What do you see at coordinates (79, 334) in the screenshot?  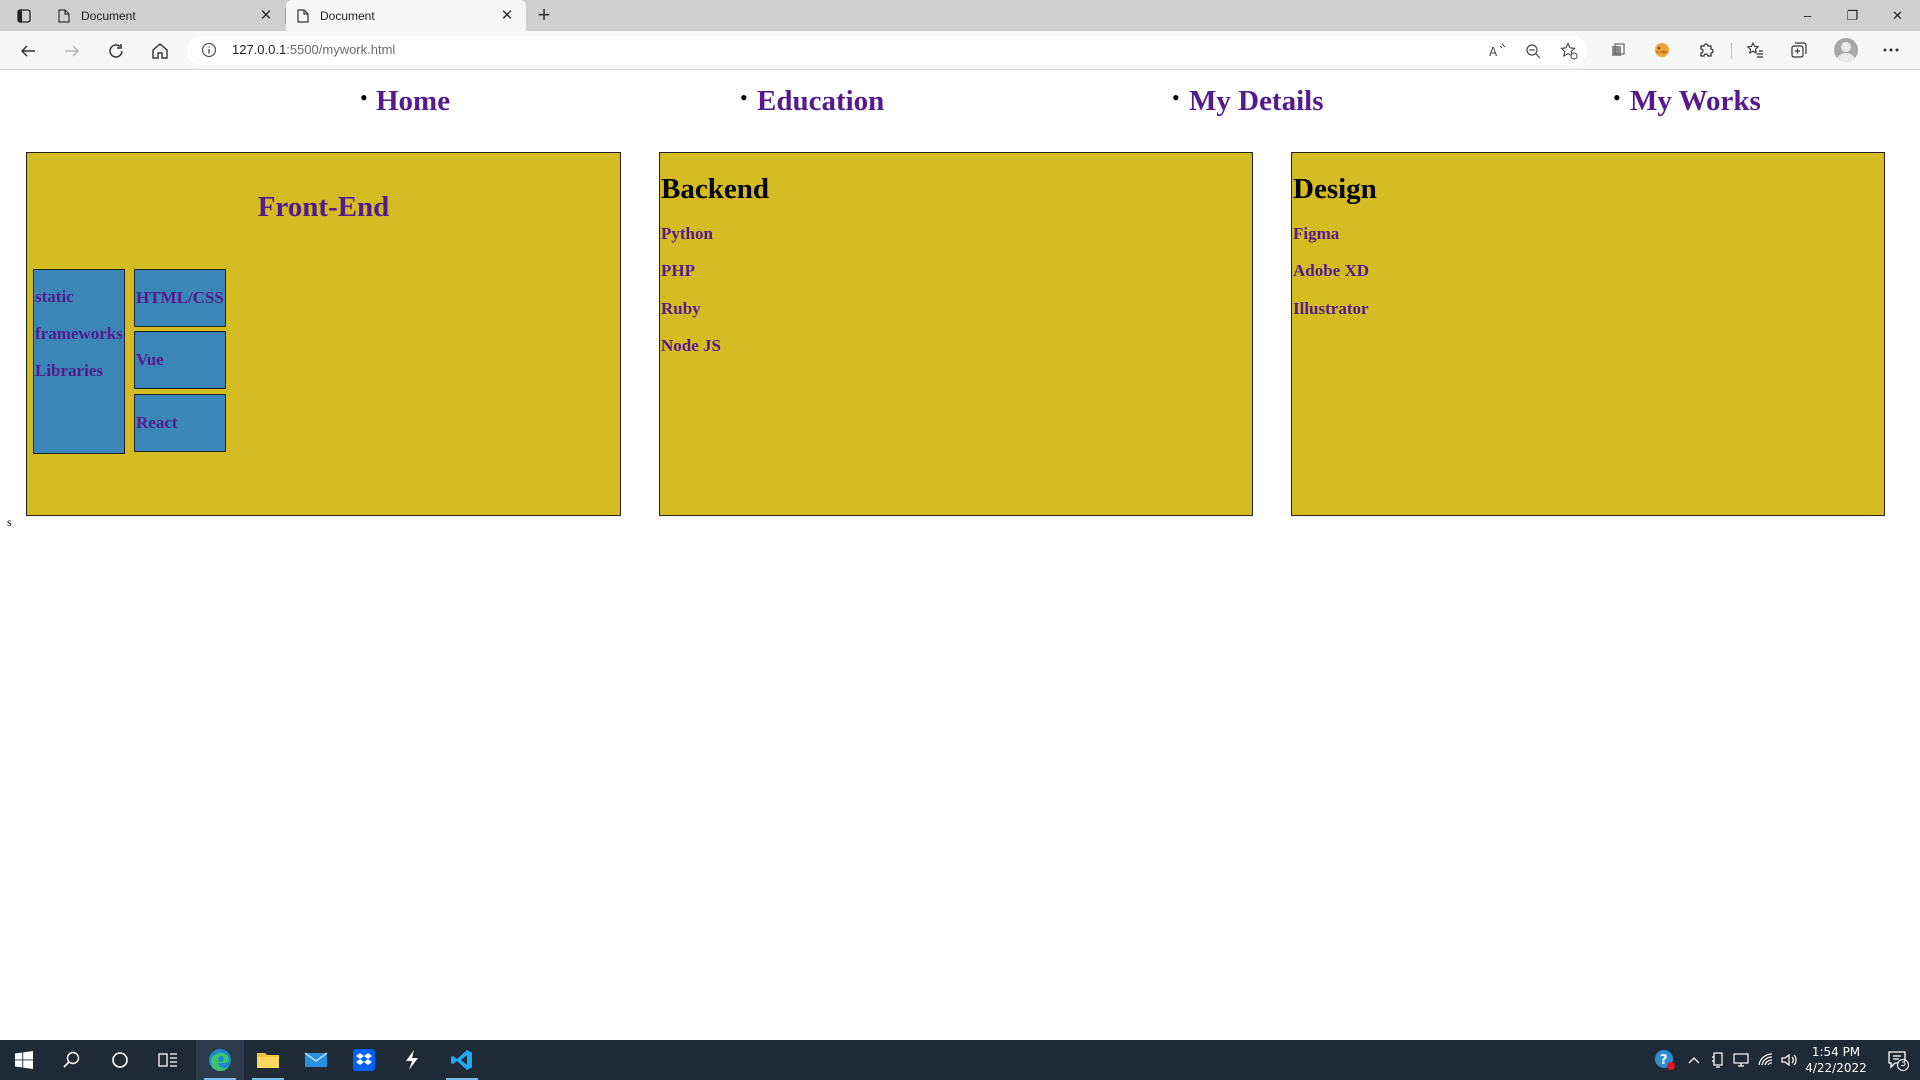 I see `frontend-category-frameworks: frameworks` at bounding box center [79, 334].